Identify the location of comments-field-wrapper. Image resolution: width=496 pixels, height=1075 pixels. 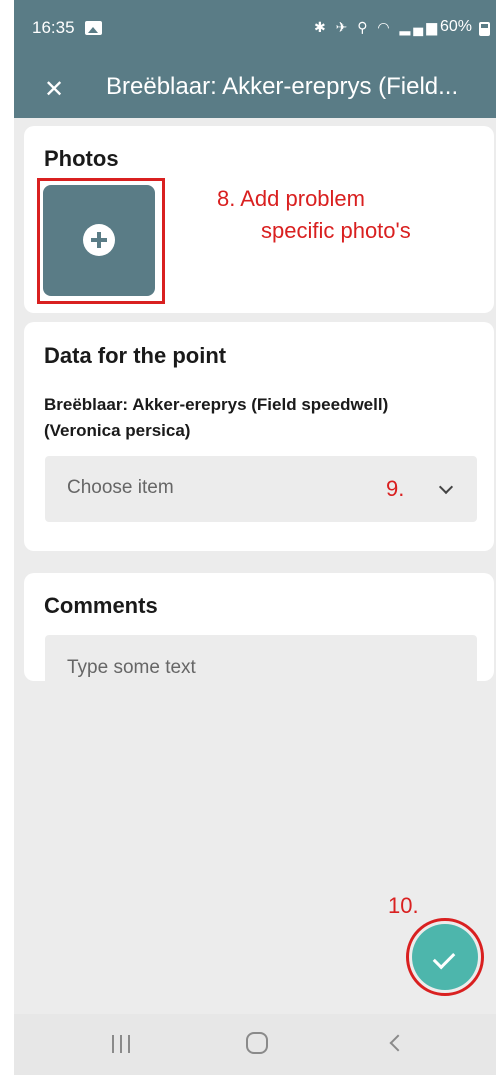
(259, 653).